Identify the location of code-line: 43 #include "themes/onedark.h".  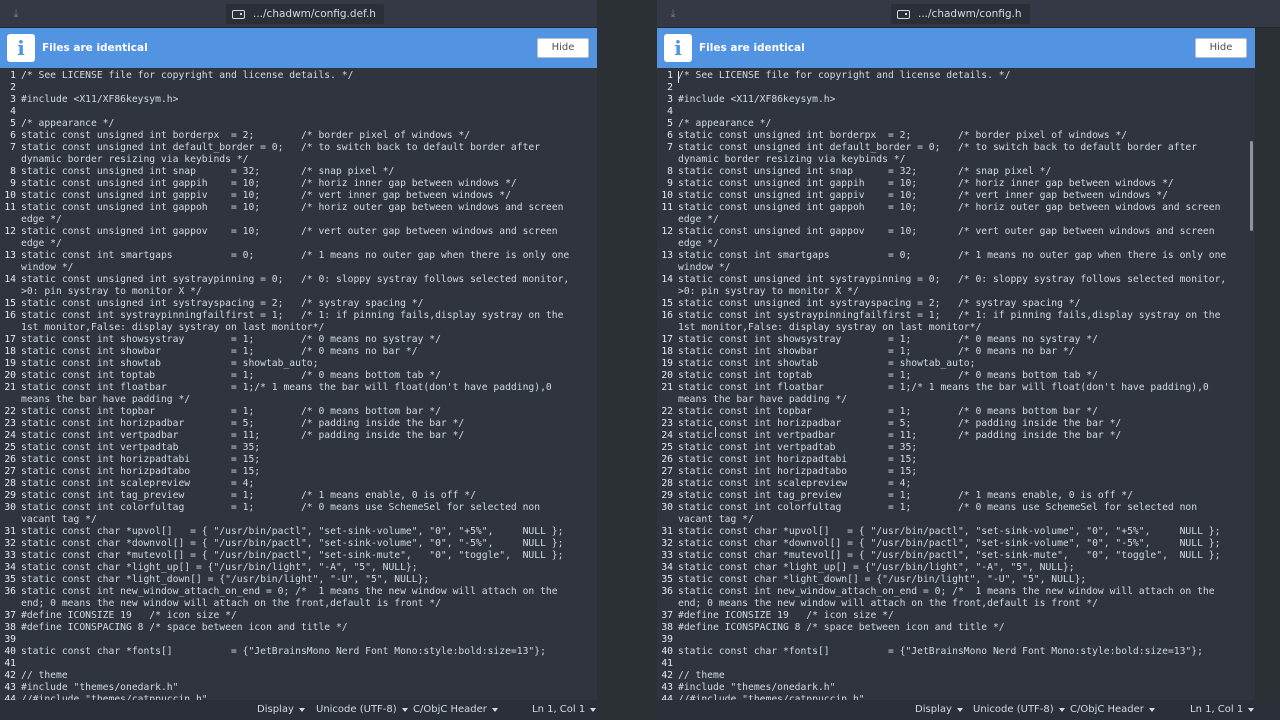
(956, 688).